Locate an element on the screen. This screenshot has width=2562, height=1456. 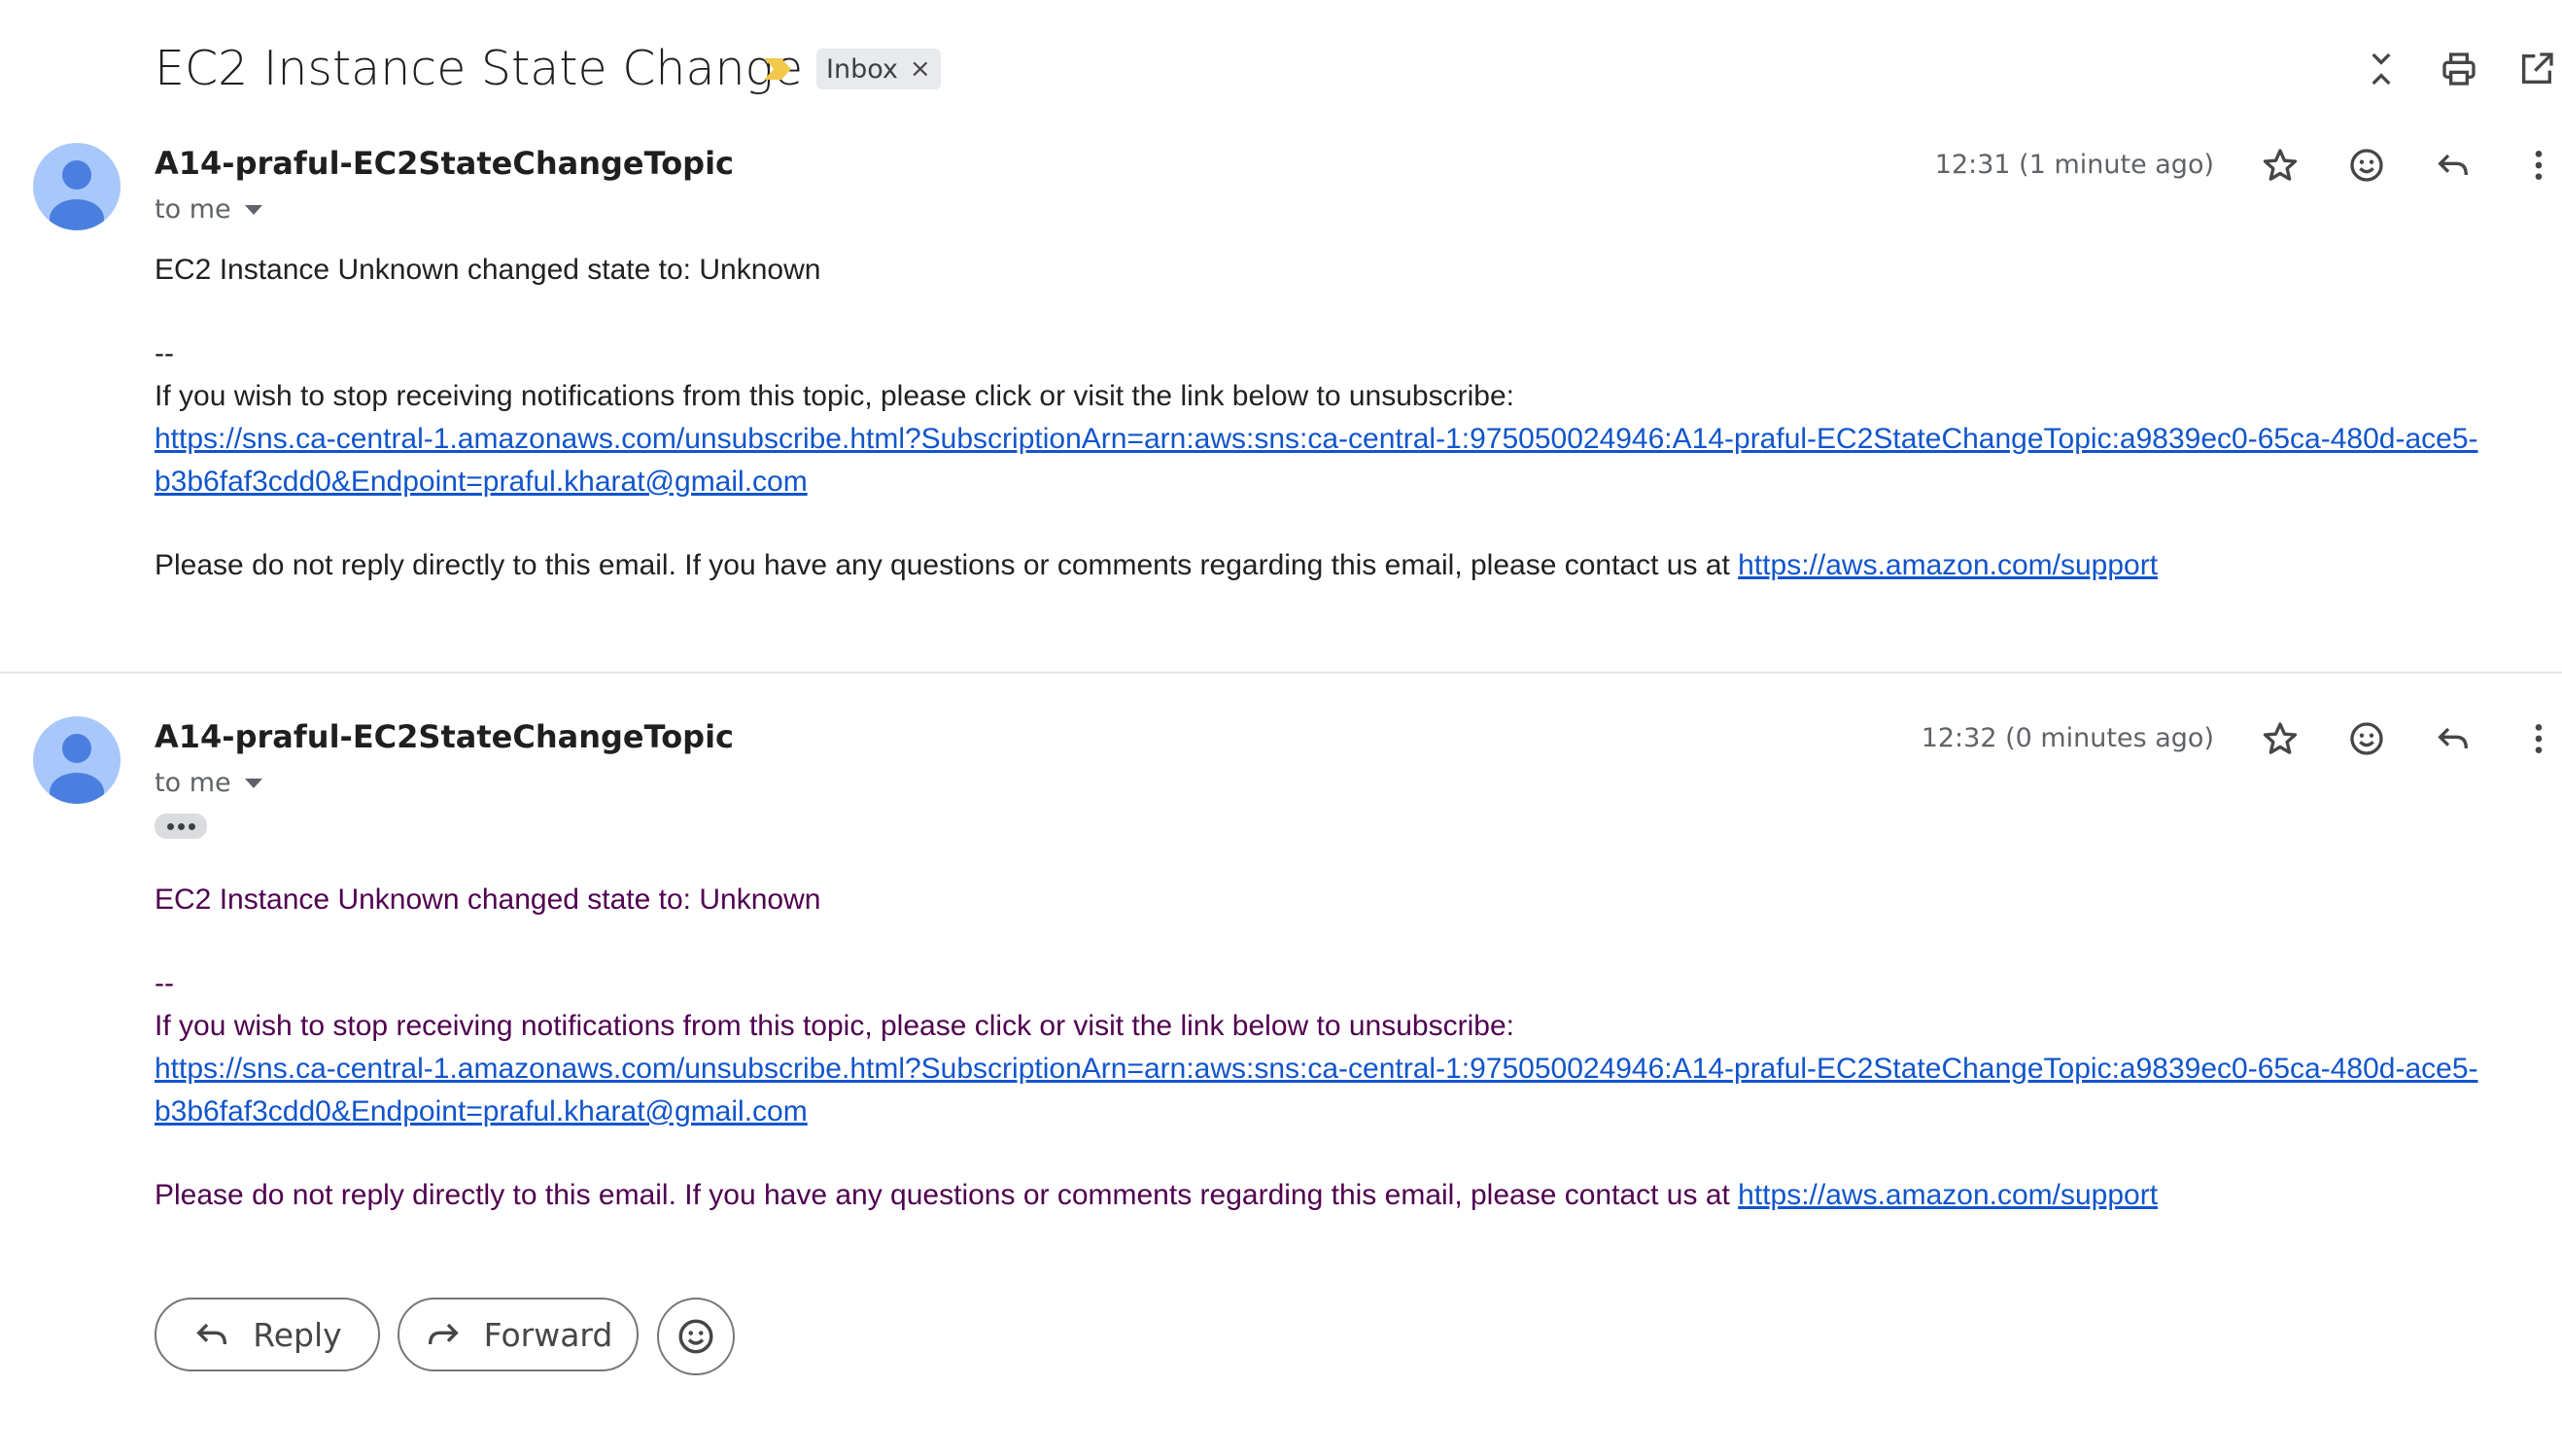
inbox-label-chip: Inbox × is located at coordinates (878, 69).